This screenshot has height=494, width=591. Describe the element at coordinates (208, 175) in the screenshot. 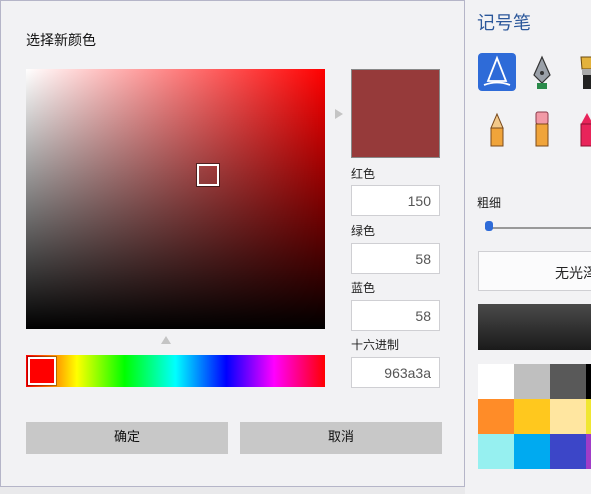

I see `saturation-brightness-handle` at that location.